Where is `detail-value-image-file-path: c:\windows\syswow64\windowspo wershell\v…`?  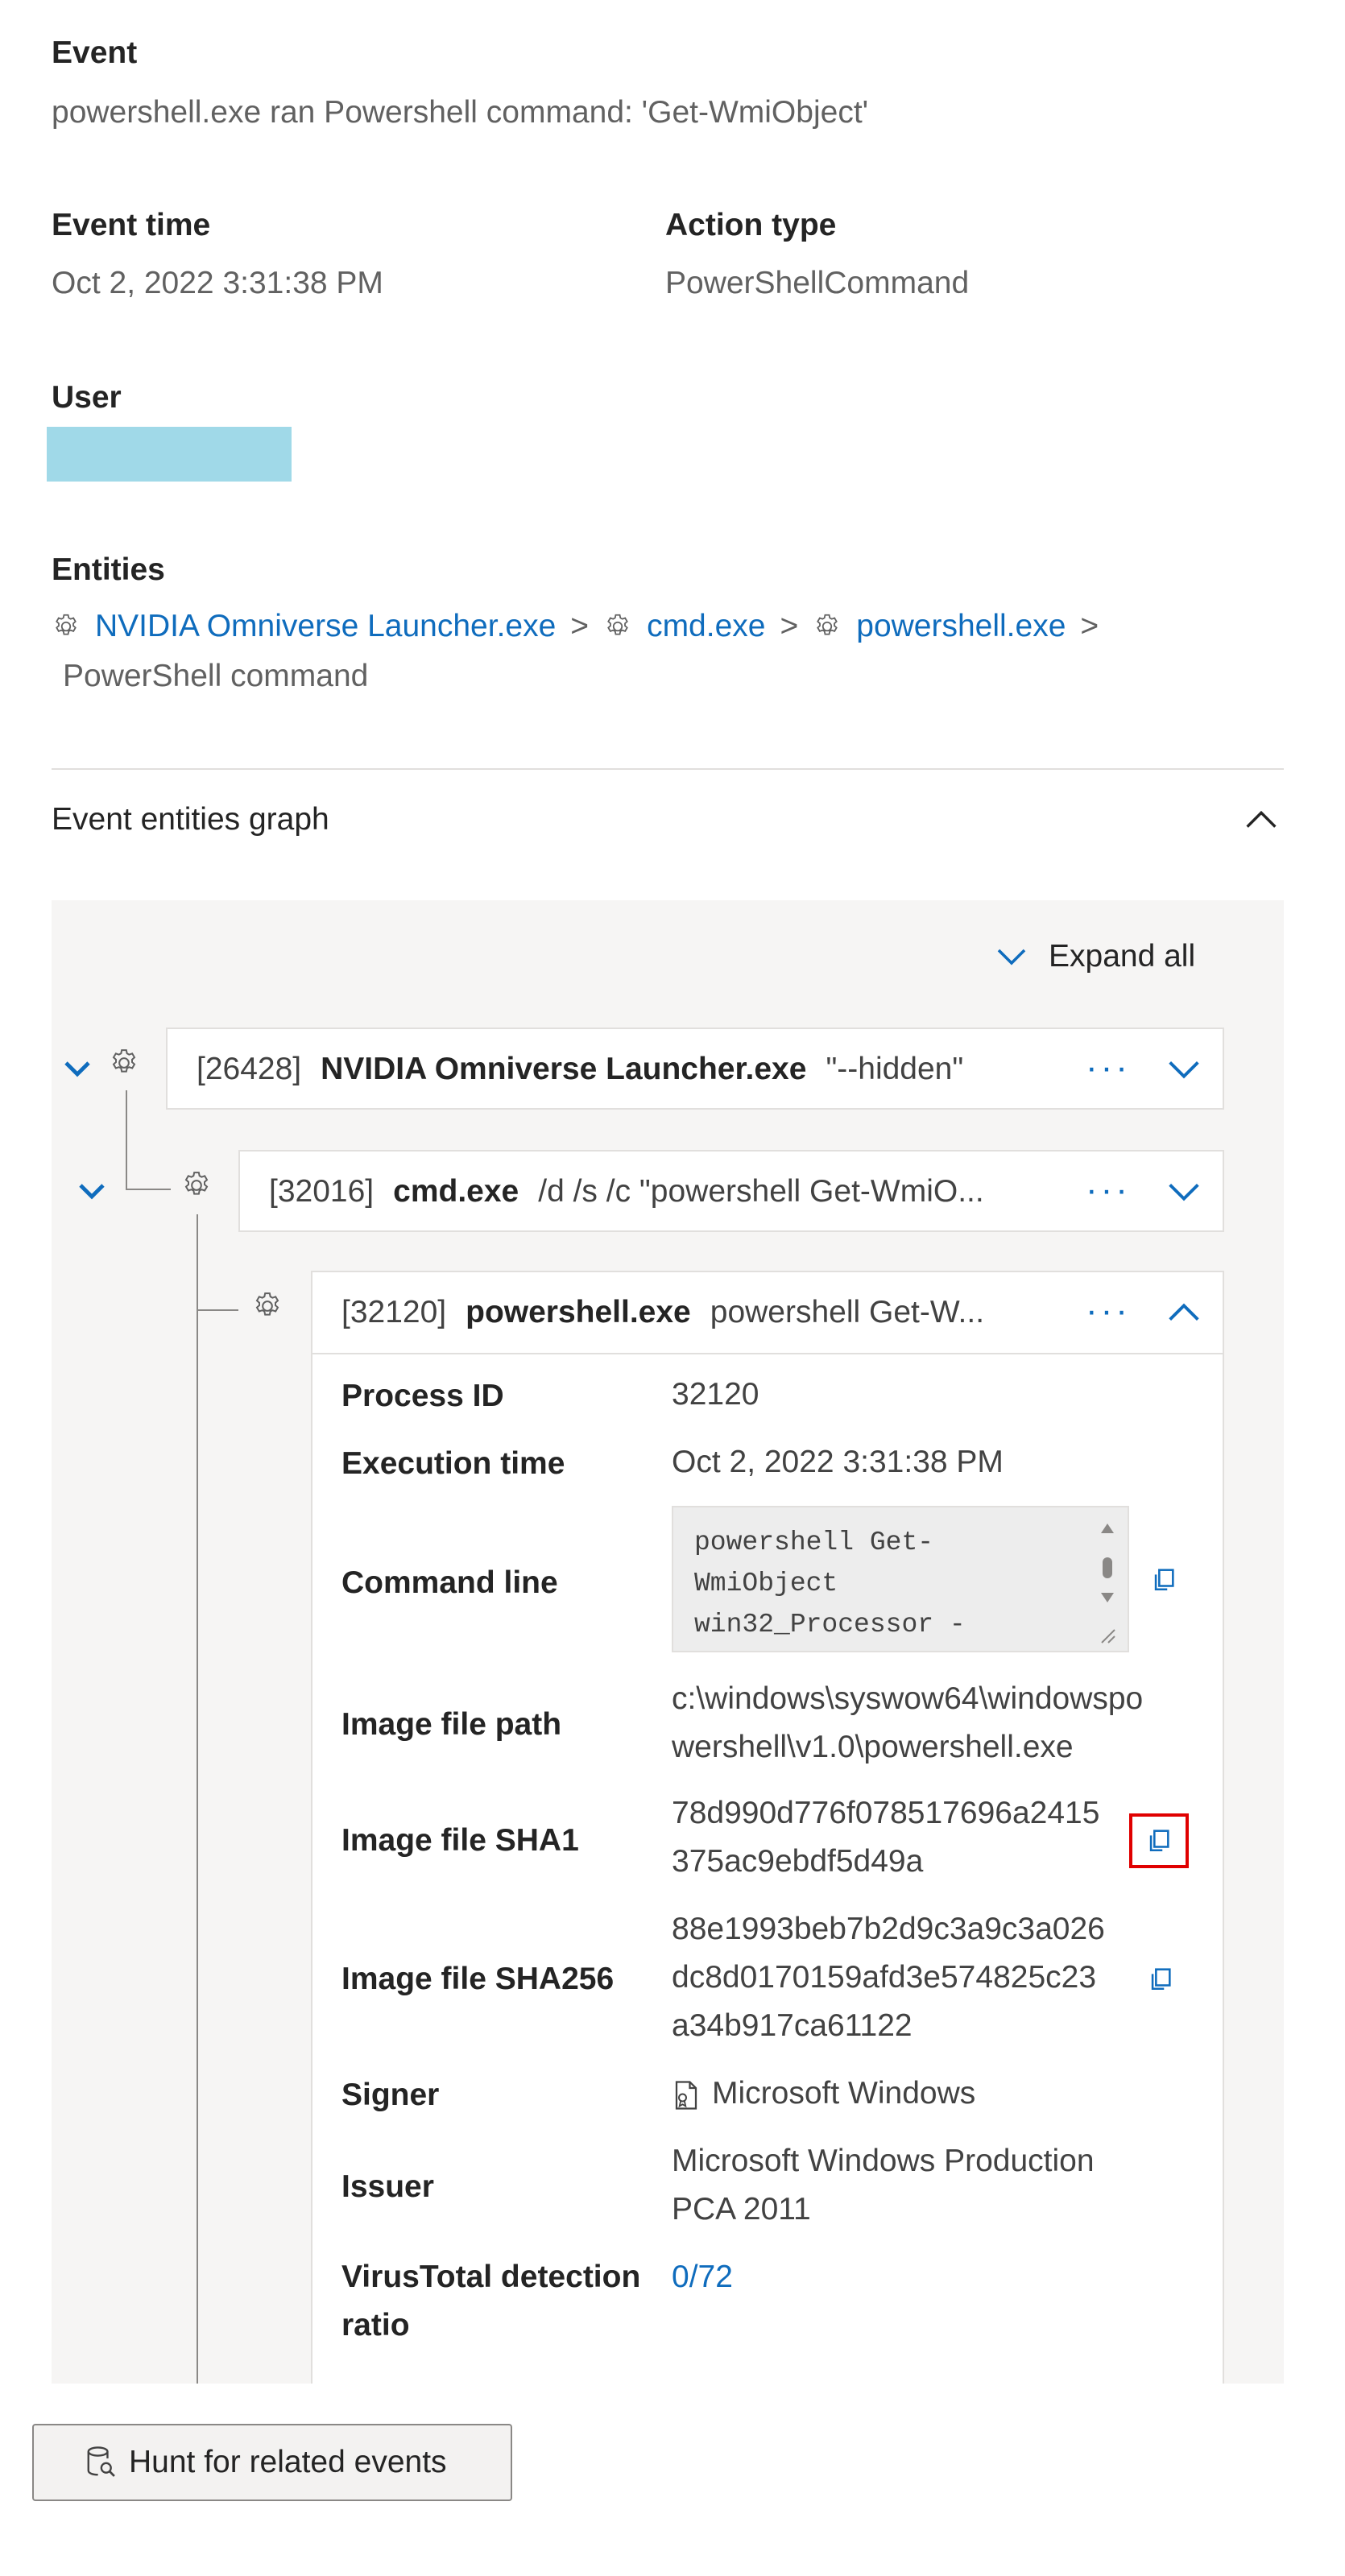 detail-value-image-file-path: c:\windows\syswow64\windowspo wershell\v… is located at coordinates (907, 1723).